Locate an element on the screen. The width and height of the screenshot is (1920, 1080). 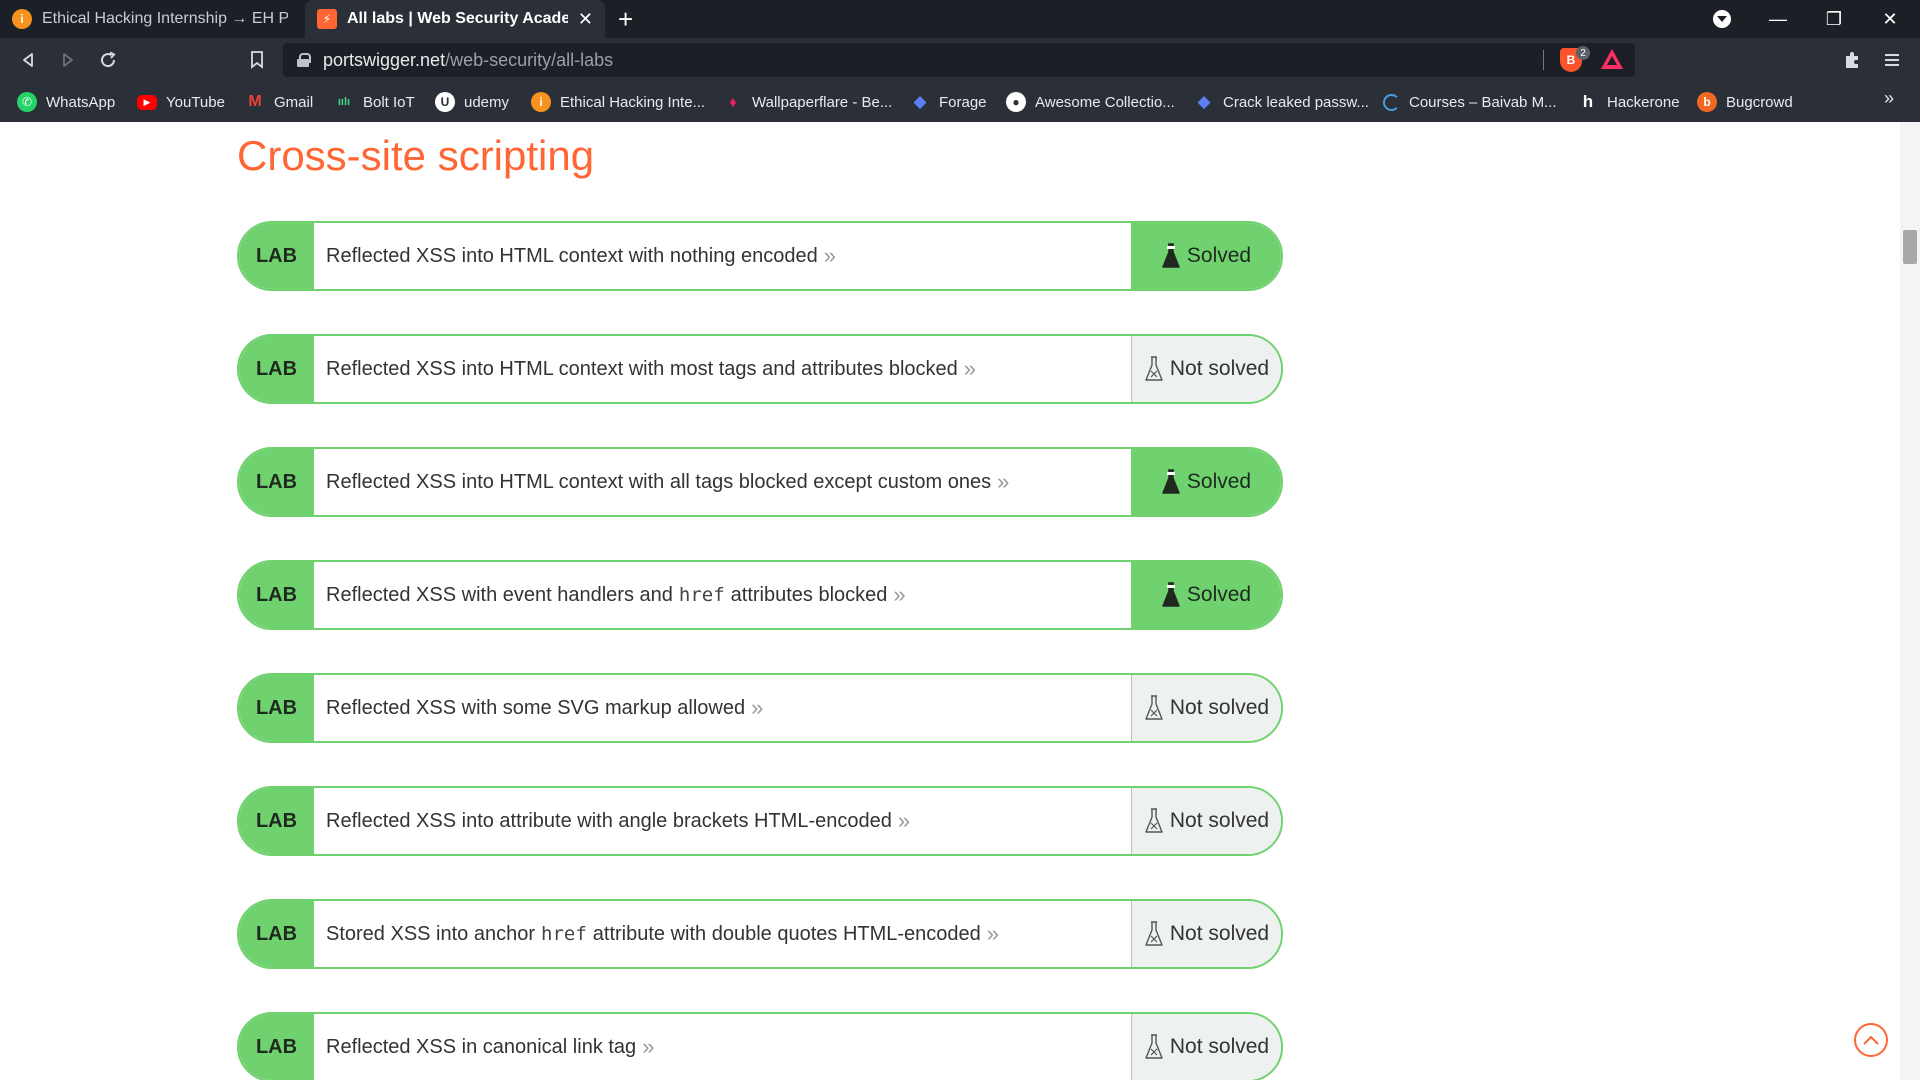
bookmark-hackerone: h Hackerone is located at coordinates (1629, 102).